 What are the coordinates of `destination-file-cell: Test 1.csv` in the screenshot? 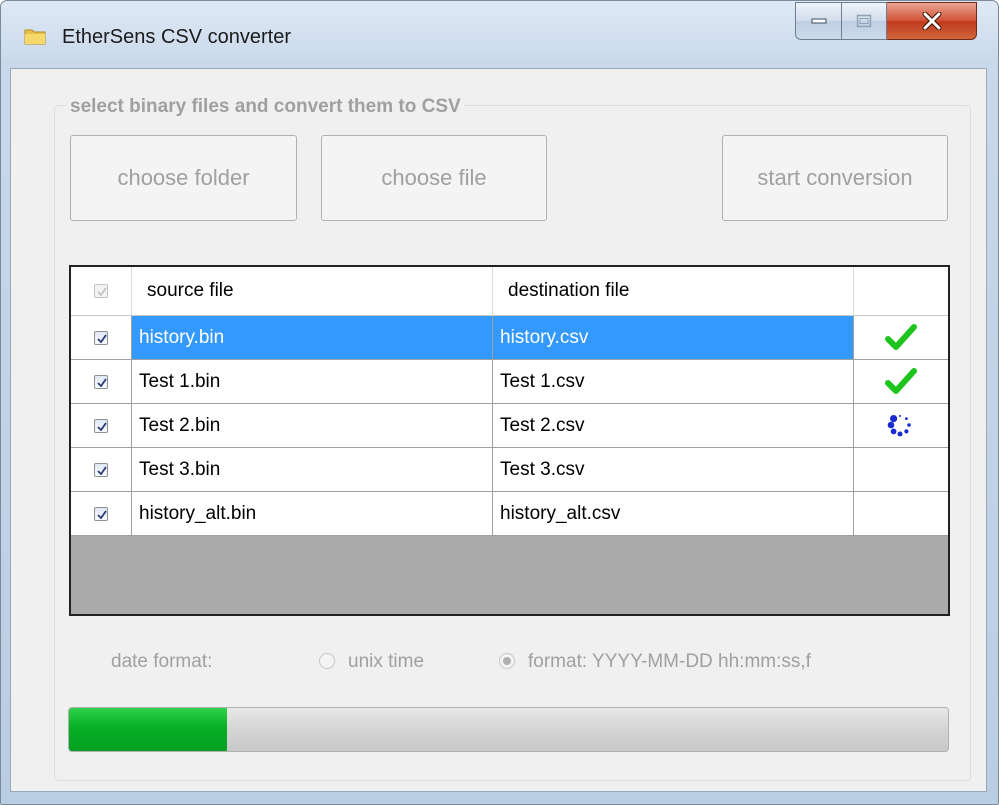 It's located at (673, 381).